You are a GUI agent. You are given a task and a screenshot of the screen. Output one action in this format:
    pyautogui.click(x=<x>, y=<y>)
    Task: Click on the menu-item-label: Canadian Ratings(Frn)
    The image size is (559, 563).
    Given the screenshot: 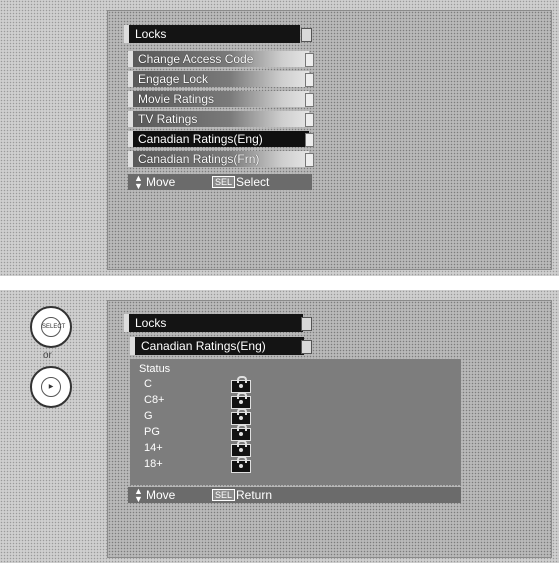 What is the action you would take?
    pyautogui.click(x=199, y=159)
    